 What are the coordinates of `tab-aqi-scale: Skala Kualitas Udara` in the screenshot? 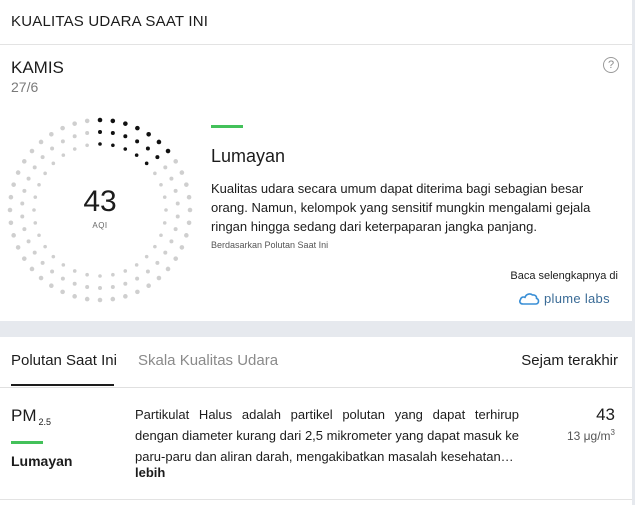 It's located at (208, 360).